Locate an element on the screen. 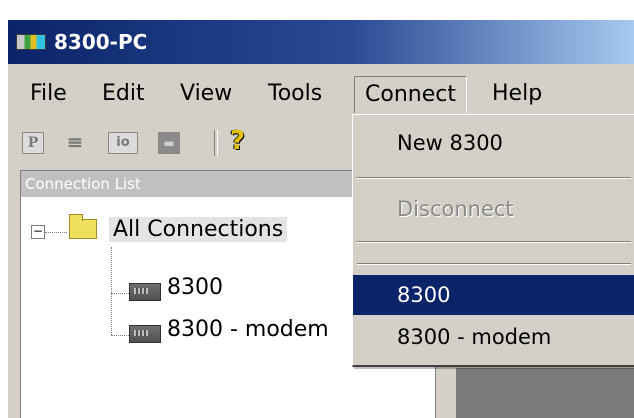  window-title: 8300-PC is located at coordinates (101, 42).